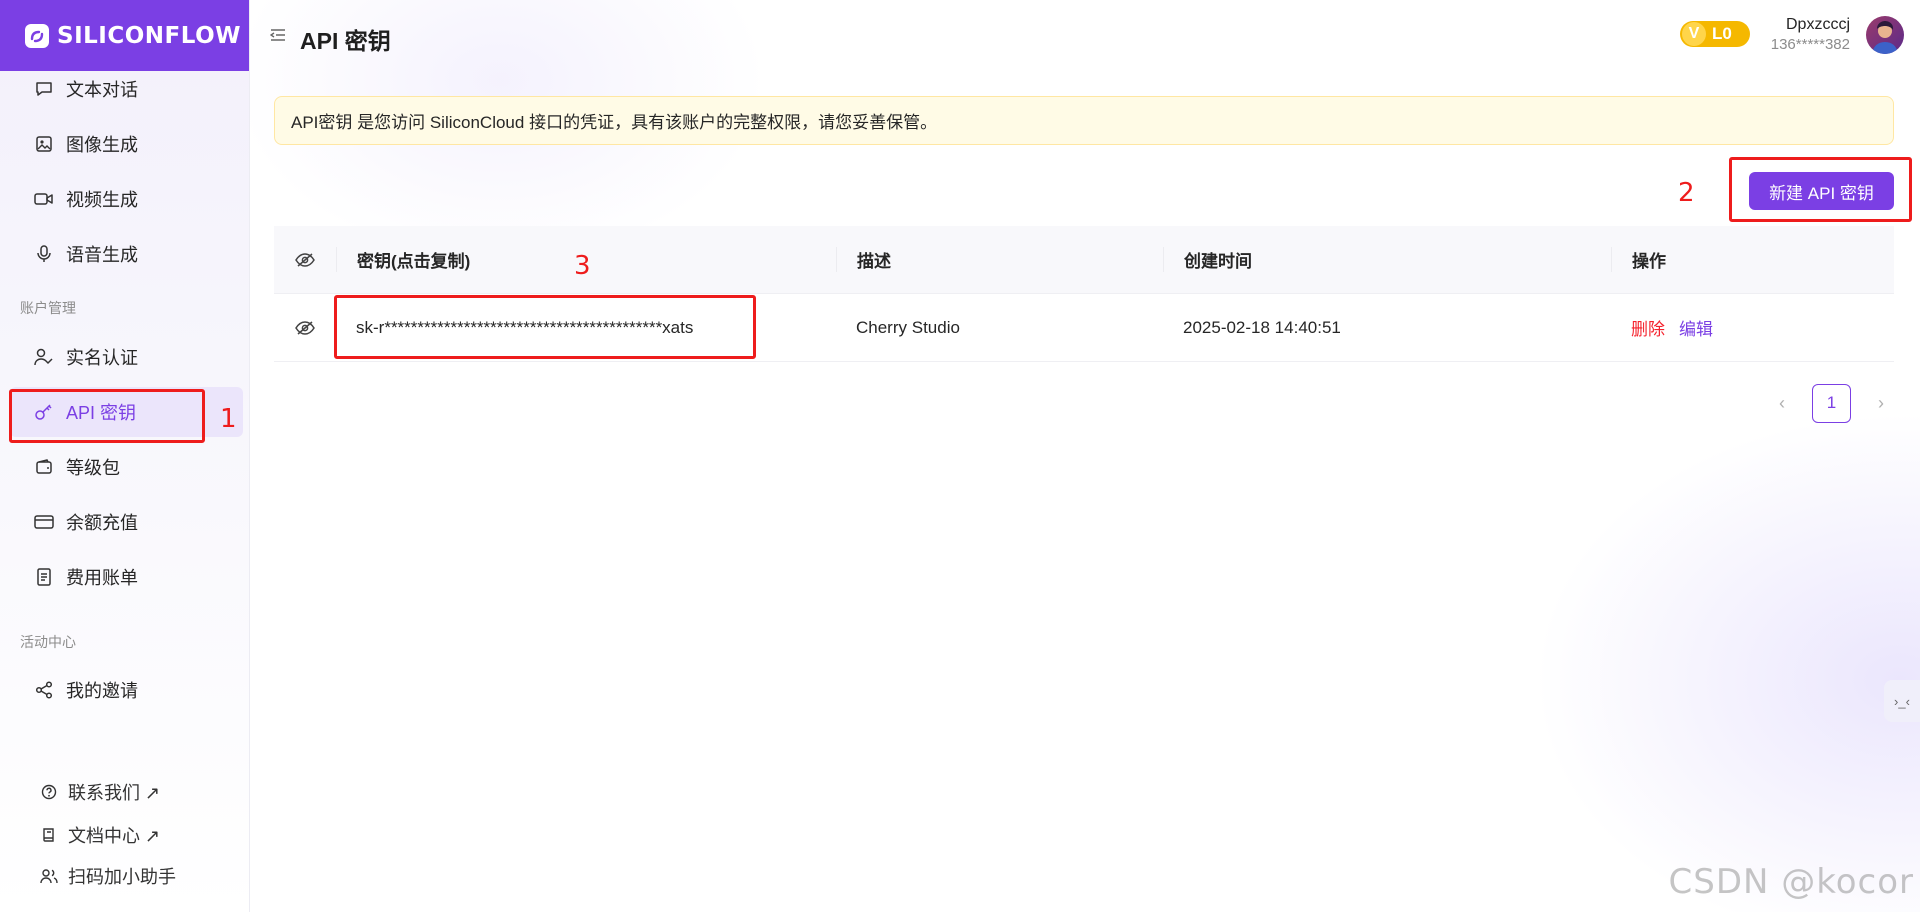 The height and width of the screenshot is (912, 1920). I want to click on sidebar-item-billing: 费用账单, so click(126, 577).